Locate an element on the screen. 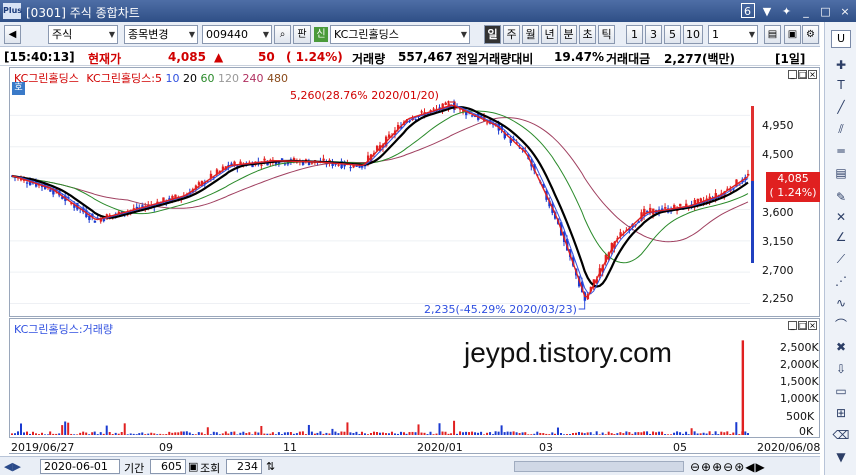  text-tool-icon: T is located at coordinates (841, 85).